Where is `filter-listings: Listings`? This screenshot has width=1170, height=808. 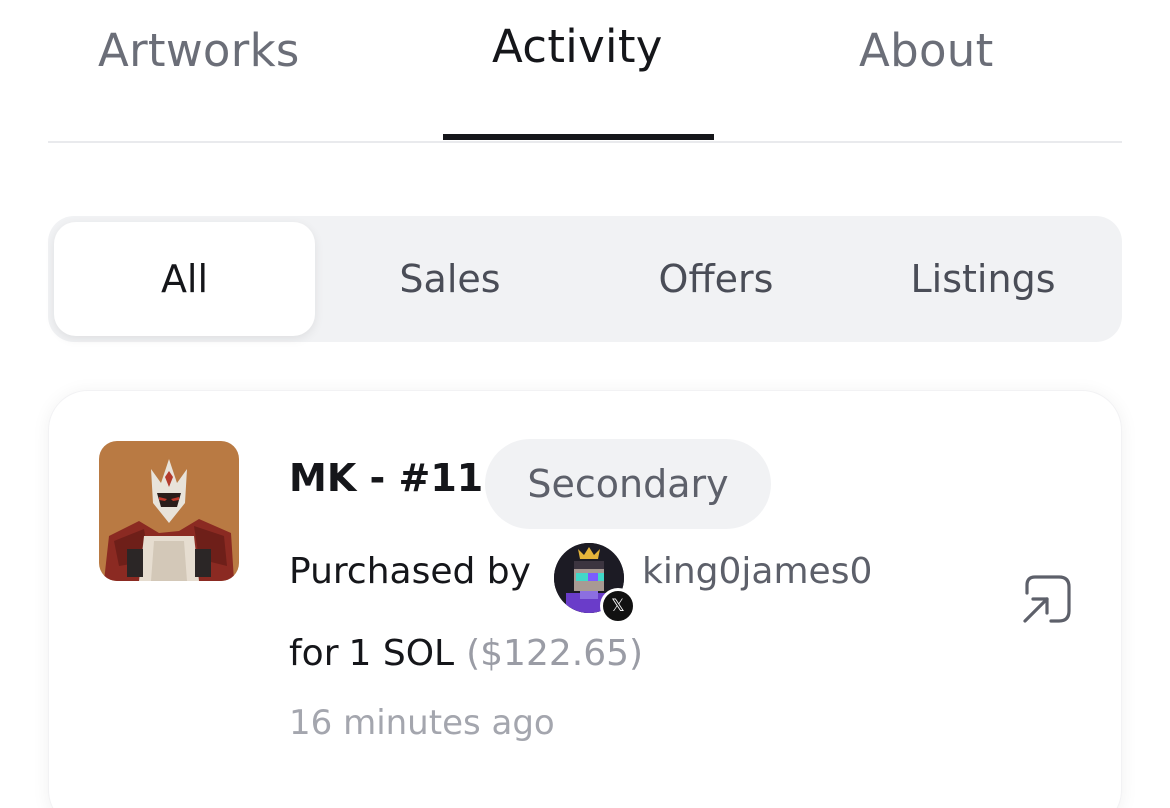 filter-listings: Listings is located at coordinates (983, 279).